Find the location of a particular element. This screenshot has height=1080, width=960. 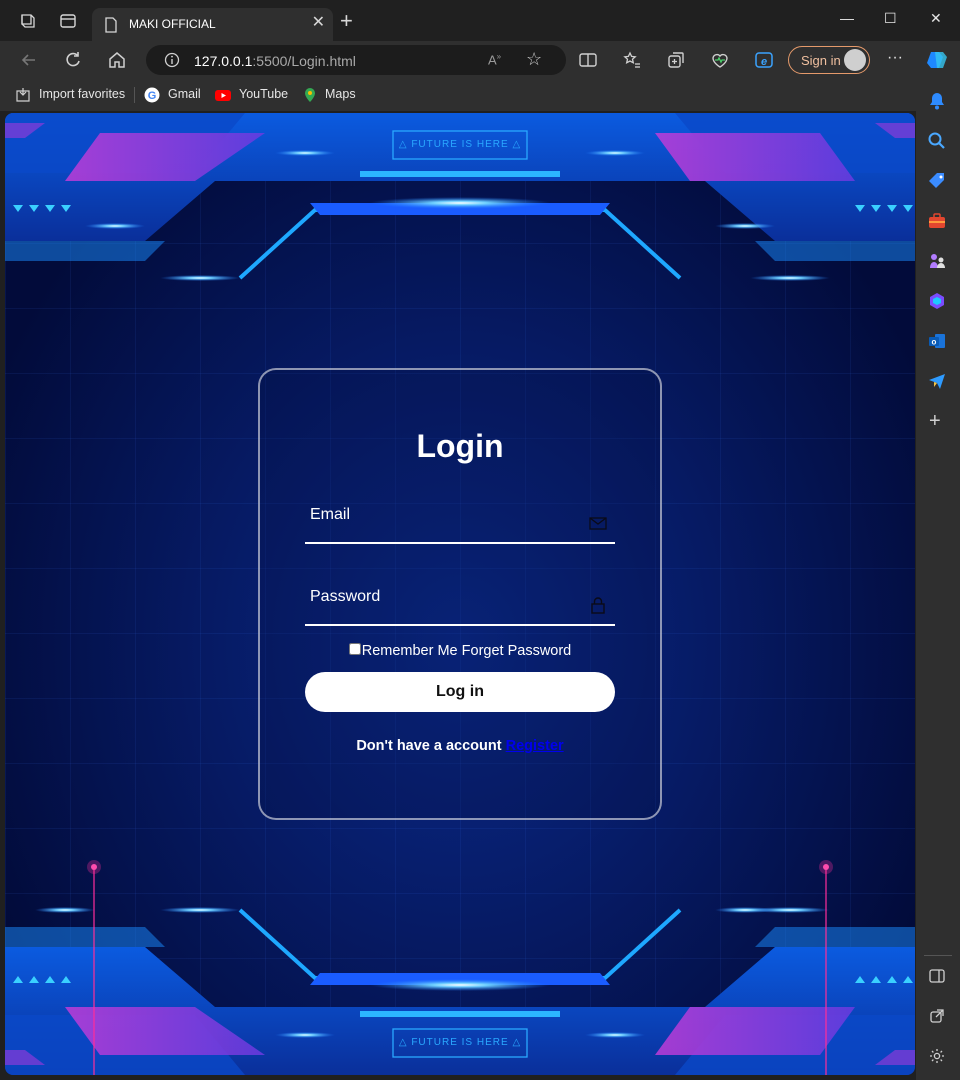

shopping-tag-icon is located at coordinates (937, 181).